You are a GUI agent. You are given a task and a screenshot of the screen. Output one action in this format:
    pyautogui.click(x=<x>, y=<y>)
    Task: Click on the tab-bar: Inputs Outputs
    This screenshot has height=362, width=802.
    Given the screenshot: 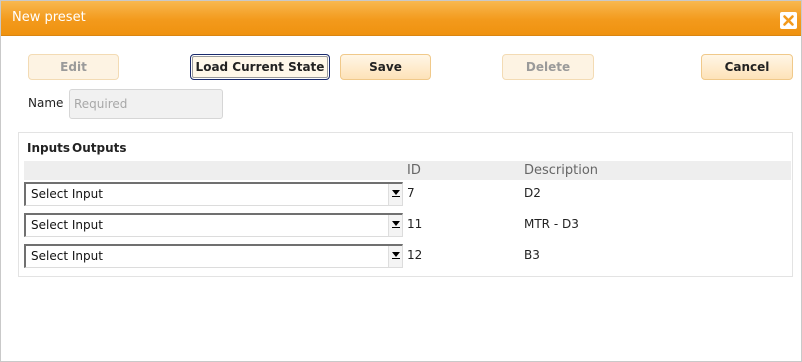 What is the action you would take?
    pyautogui.click(x=78, y=148)
    